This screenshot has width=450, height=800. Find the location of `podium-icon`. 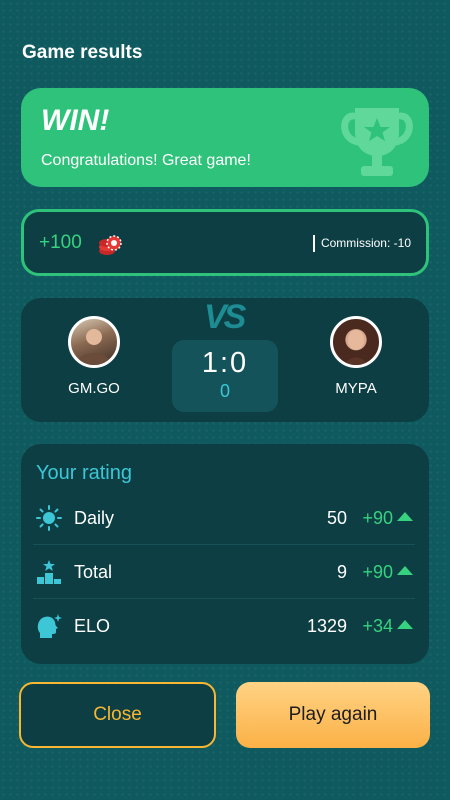

podium-icon is located at coordinates (49, 572).